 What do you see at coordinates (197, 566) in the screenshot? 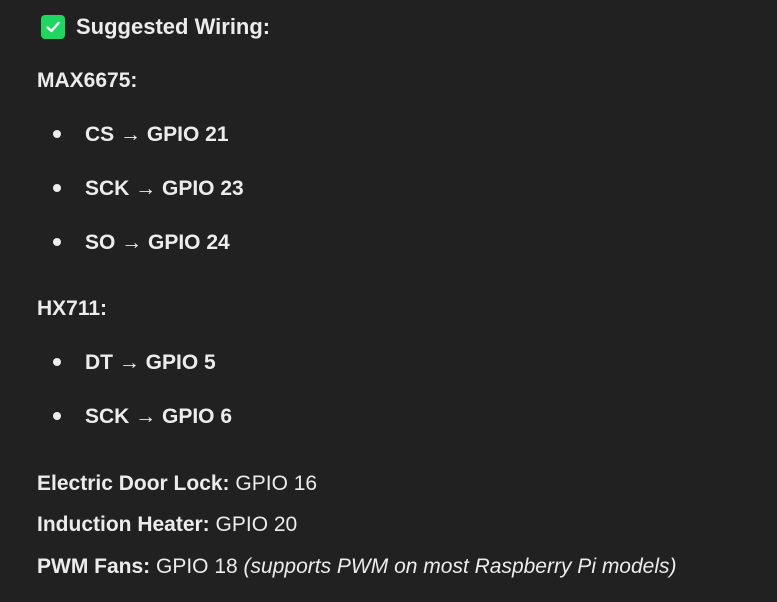
I see `line-value: GPIO 18` at bounding box center [197, 566].